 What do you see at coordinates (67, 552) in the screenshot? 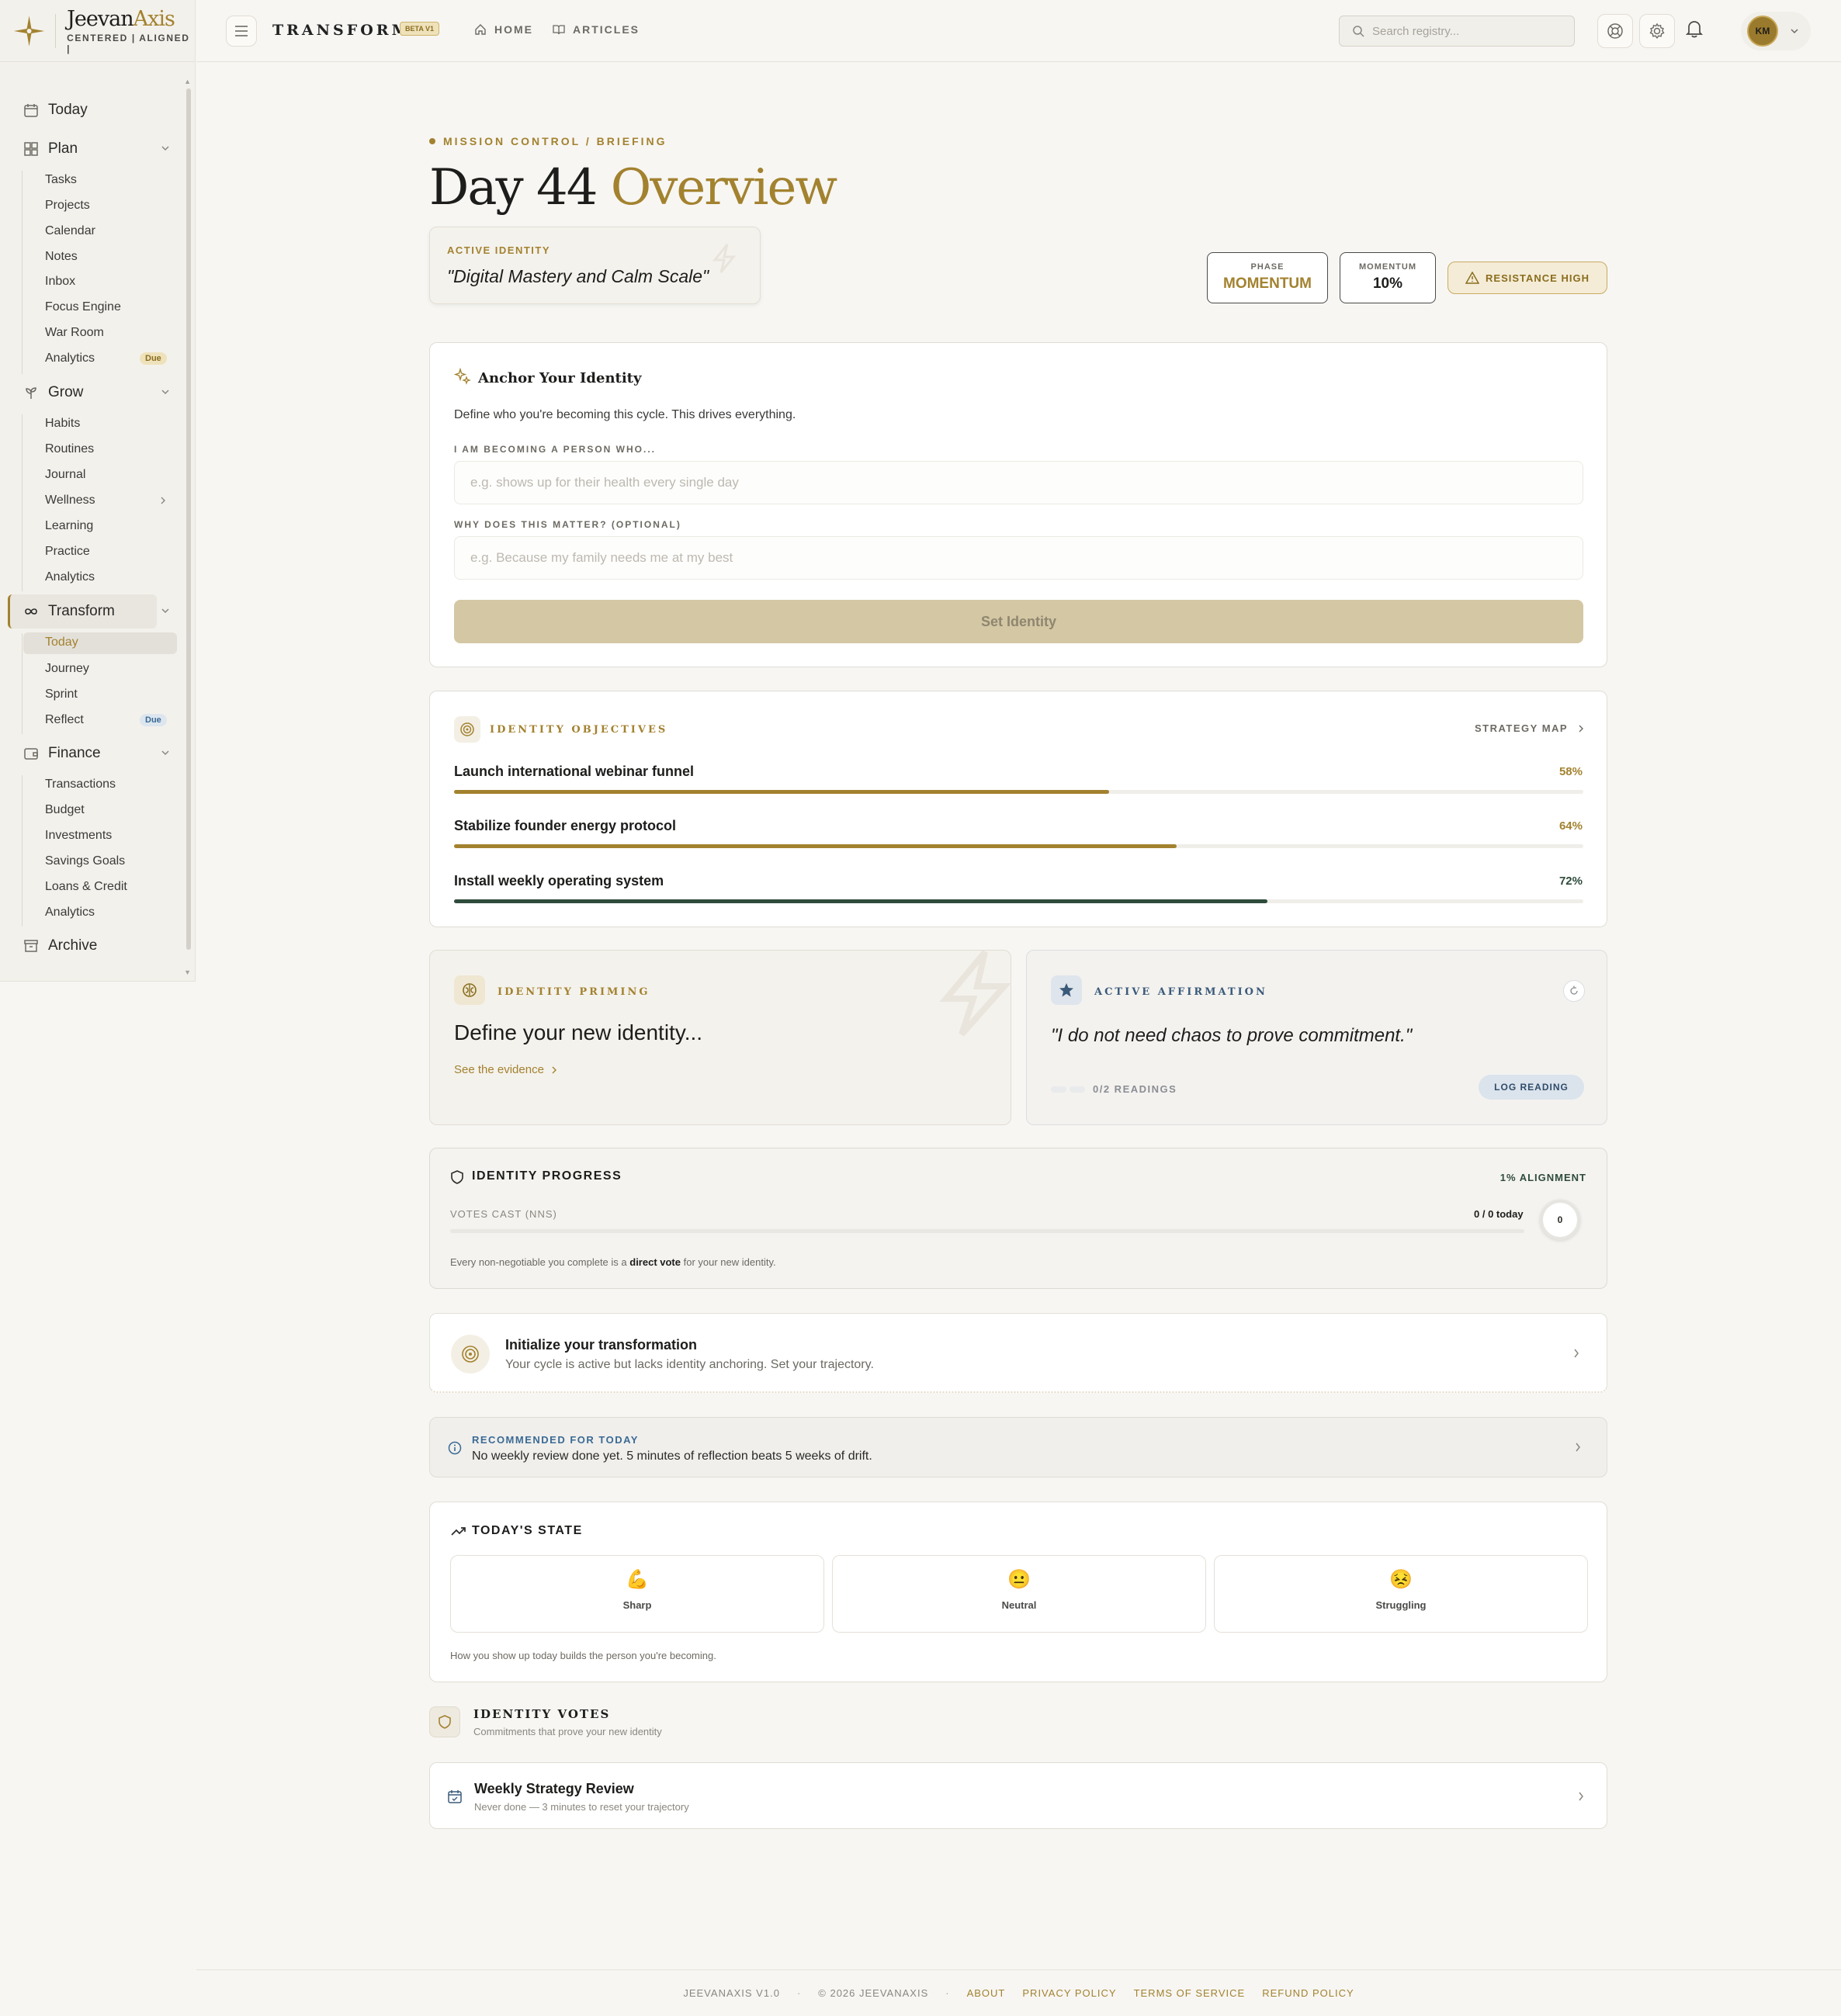
I see `sidebar-item-practice: Practice` at bounding box center [67, 552].